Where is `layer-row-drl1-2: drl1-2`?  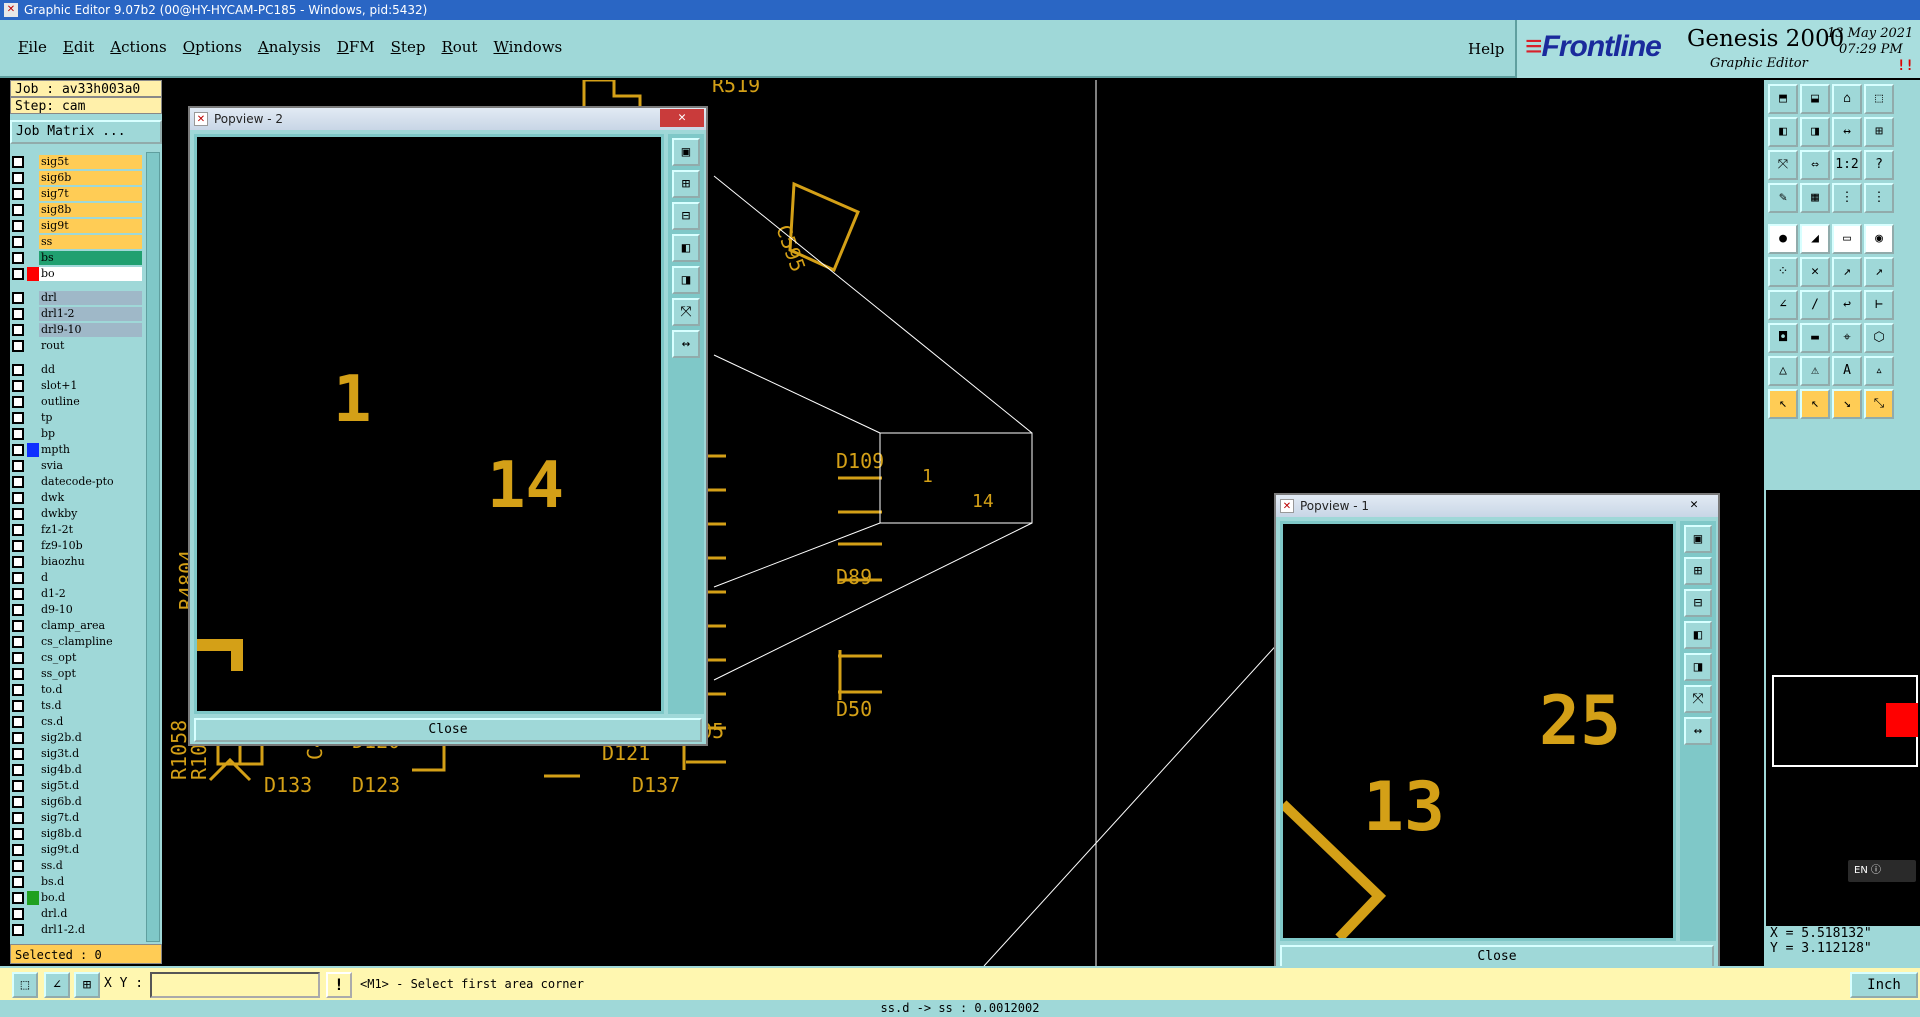
layer-row-drl1-2: drl1-2 is located at coordinates (77, 314).